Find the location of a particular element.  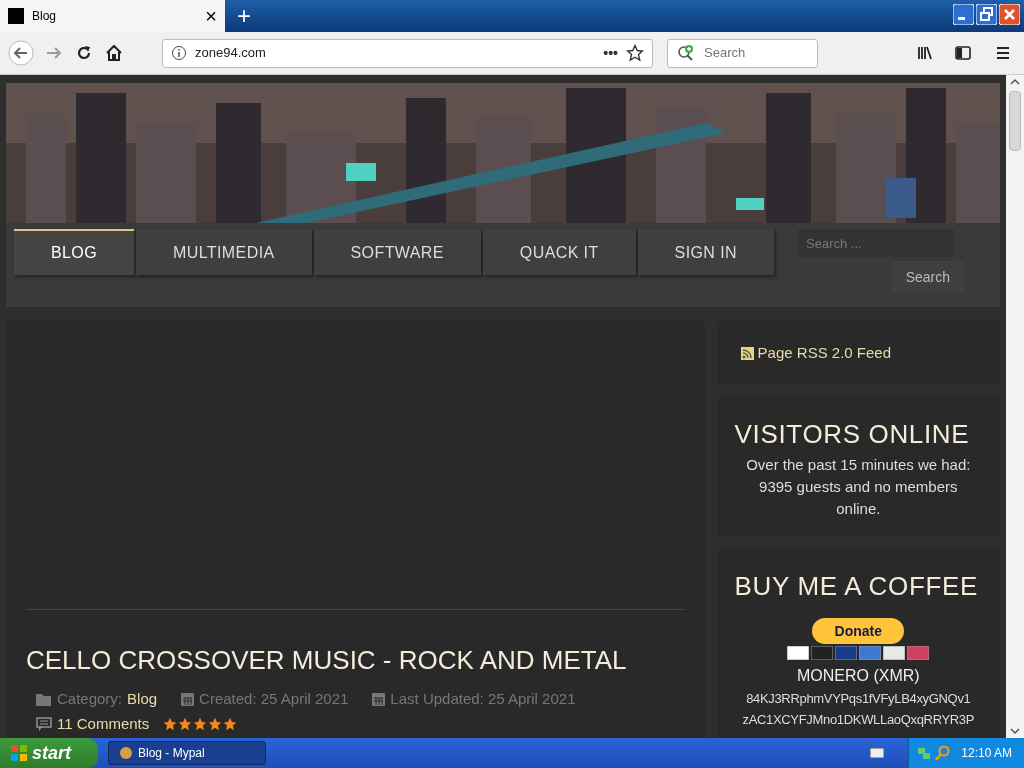

search-button: Search is located at coordinates (927, 277).